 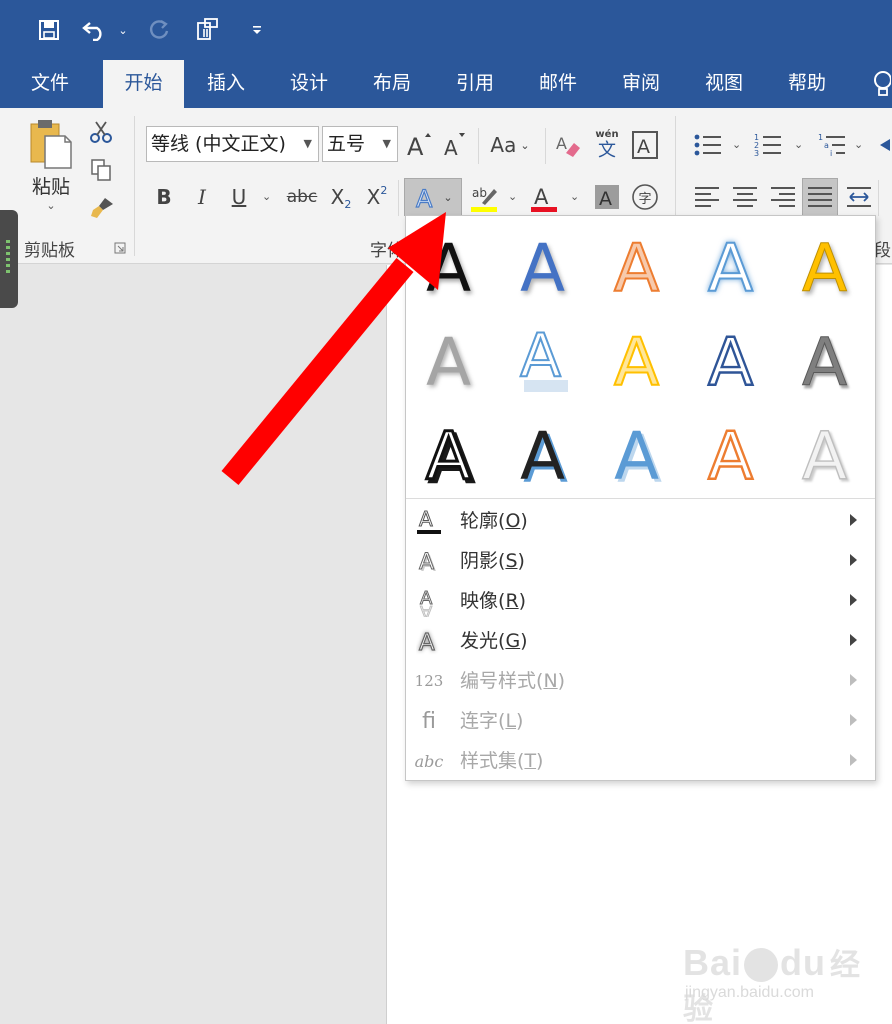 What do you see at coordinates (102, 208) in the screenshot?
I see `format-painter-button` at bounding box center [102, 208].